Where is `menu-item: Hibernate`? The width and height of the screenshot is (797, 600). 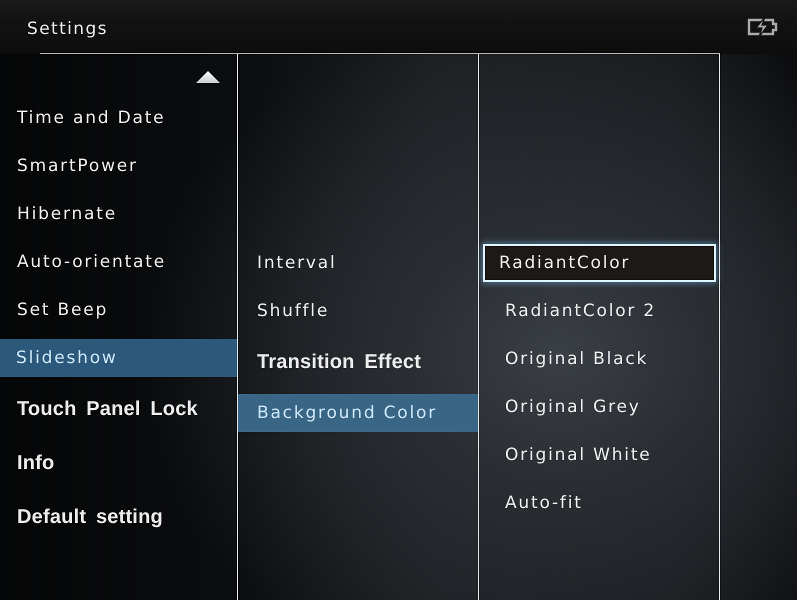 menu-item: Hibernate is located at coordinates (118, 214).